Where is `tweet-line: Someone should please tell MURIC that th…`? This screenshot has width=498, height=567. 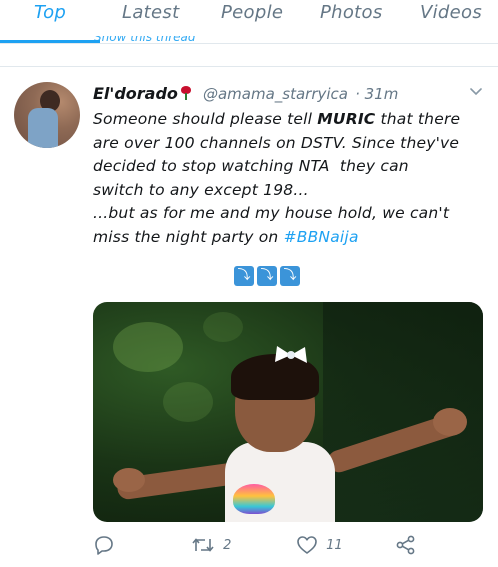
tweet-line: Someone should please tell MURIC that th… is located at coordinates (277, 119).